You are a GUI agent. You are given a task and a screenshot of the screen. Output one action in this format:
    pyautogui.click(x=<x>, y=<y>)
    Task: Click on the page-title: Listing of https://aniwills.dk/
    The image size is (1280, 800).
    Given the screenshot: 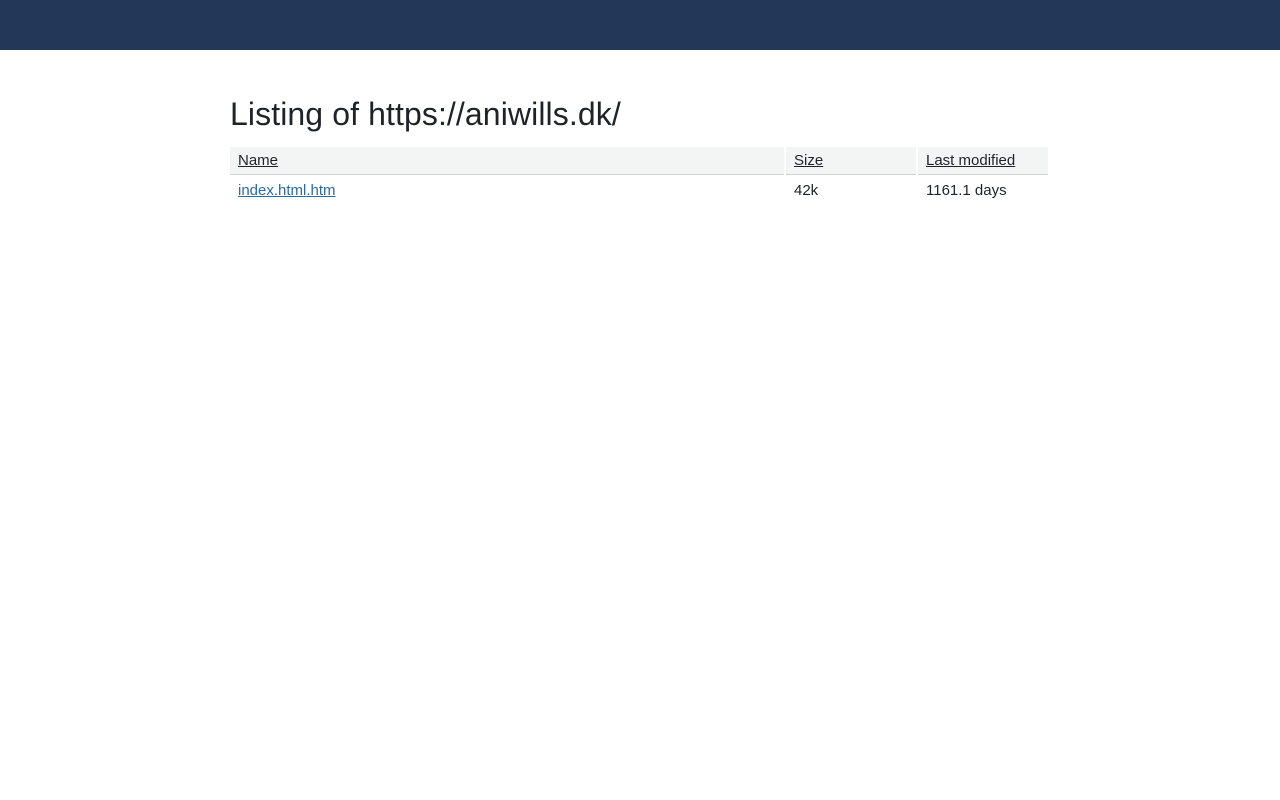 What is the action you would take?
    pyautogui.click(x=425, y=114)
    